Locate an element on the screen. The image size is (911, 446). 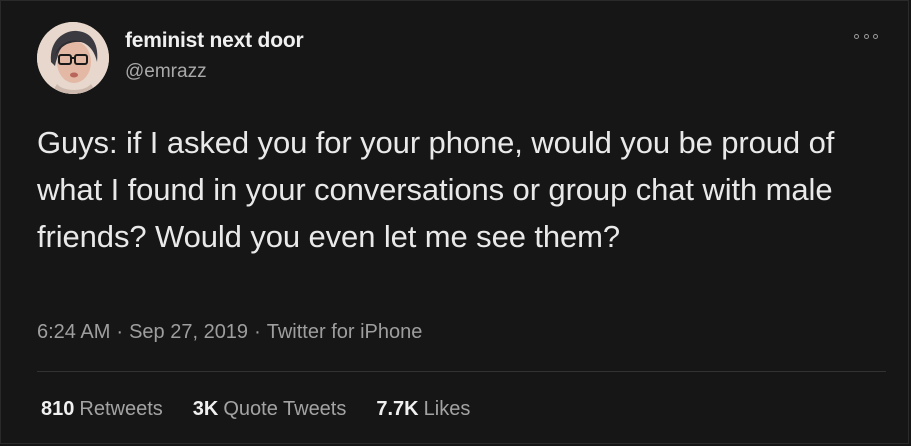
avatar is located at coordinates (73, 58).